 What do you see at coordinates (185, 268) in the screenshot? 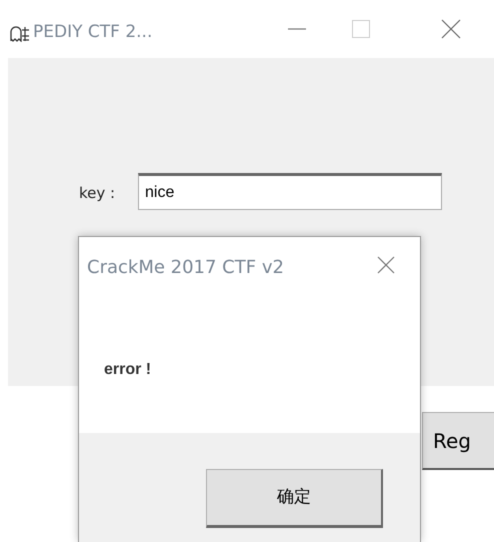
I see `dialog-title: CrackMe 2017 CTF v2` at bounding box center [185, 268].